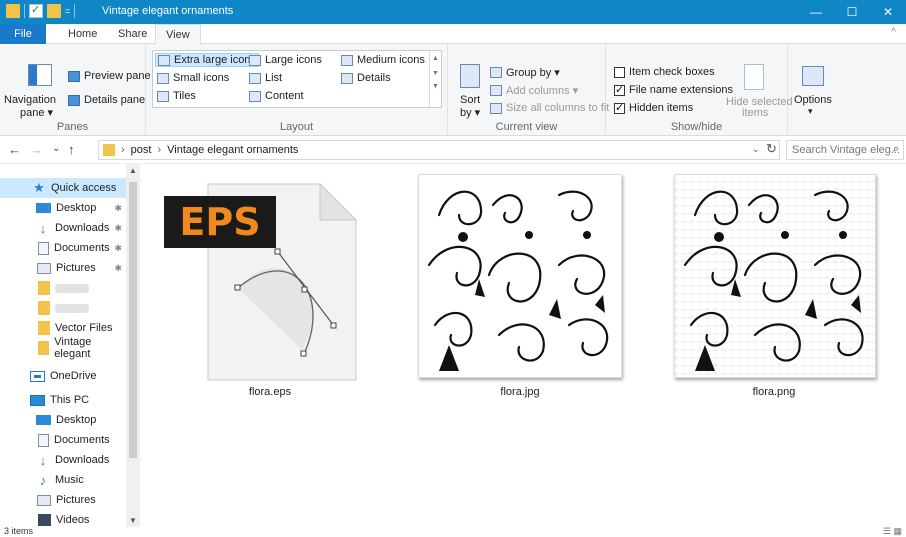  I want to click on nav-item-vintage-elegant: Vintage elegant, so click(63, 348).